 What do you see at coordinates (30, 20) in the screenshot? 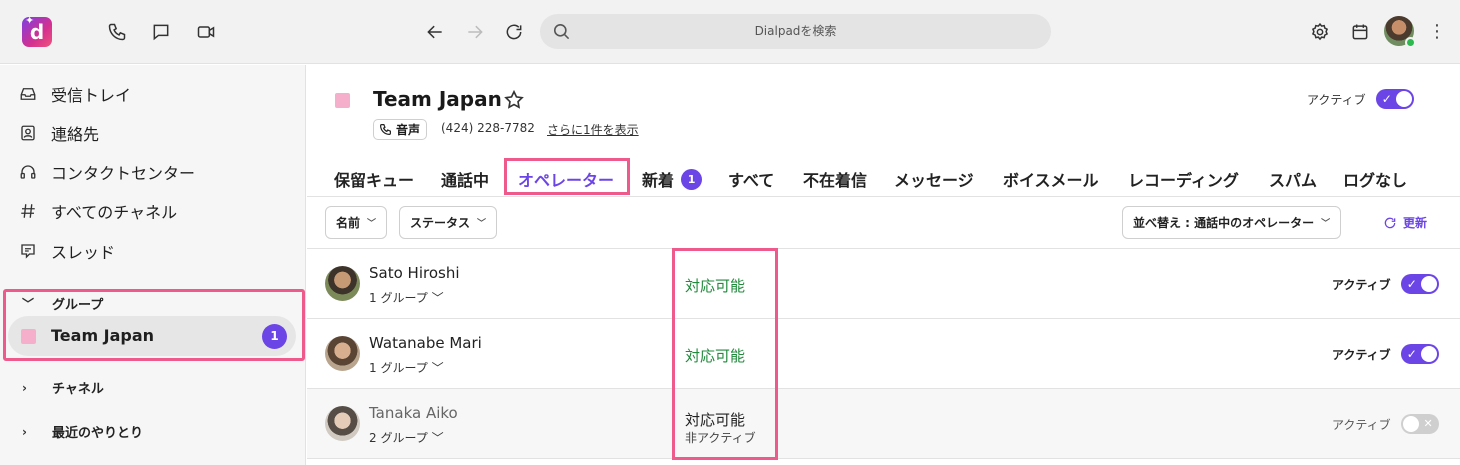
I see `sparkle-icon: ✦` at bounding box center [30, 20].